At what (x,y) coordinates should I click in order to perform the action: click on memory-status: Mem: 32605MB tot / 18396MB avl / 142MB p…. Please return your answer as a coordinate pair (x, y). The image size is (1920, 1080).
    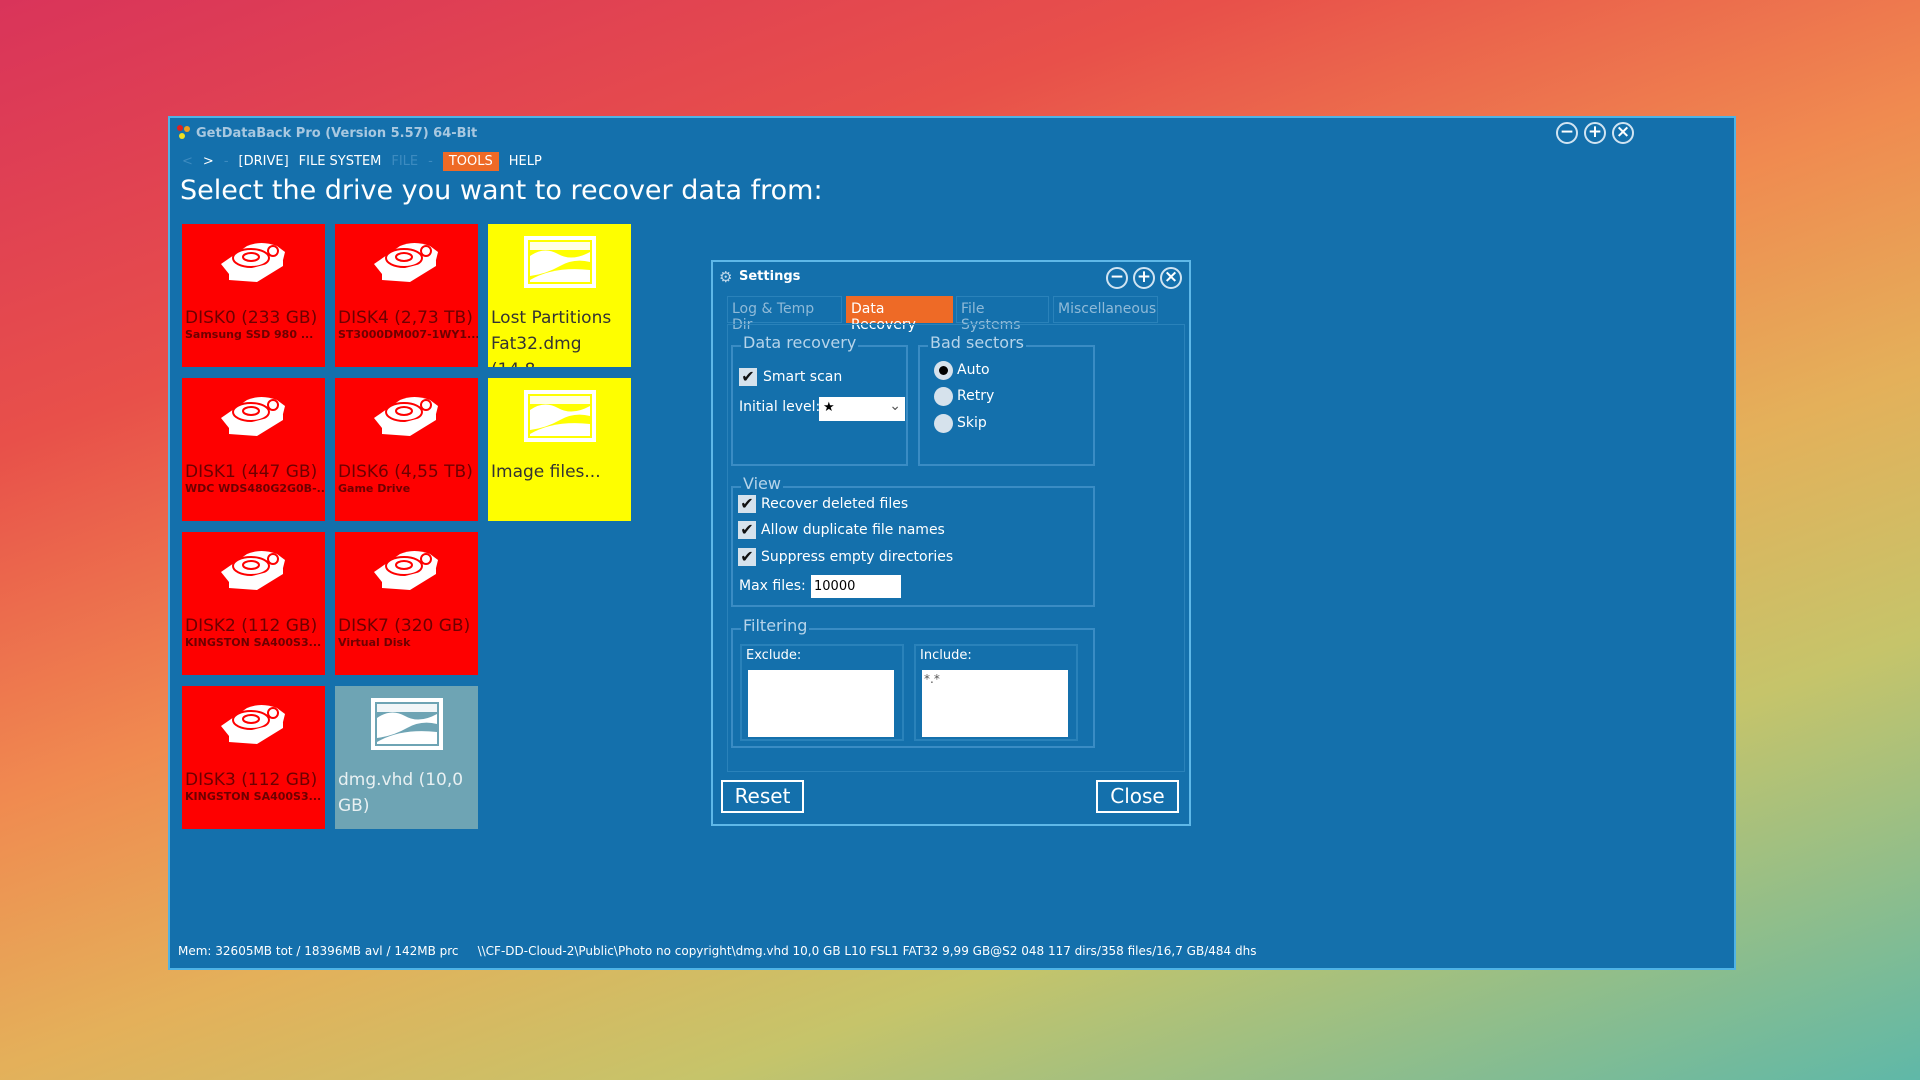
    Looking at the image, I should click on (318, 951).